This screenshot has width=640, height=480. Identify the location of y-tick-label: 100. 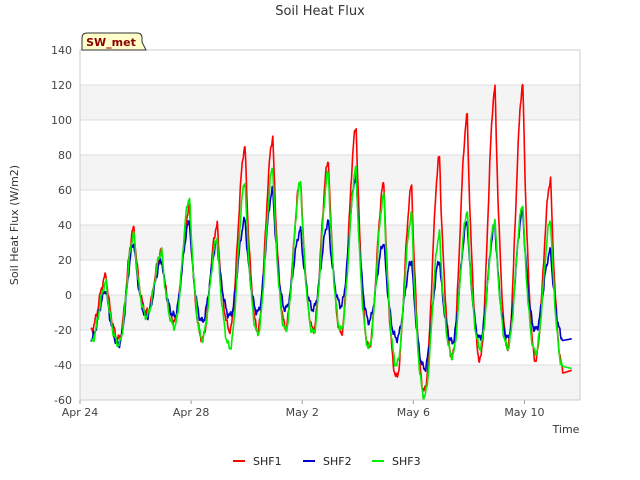
(61, 120).